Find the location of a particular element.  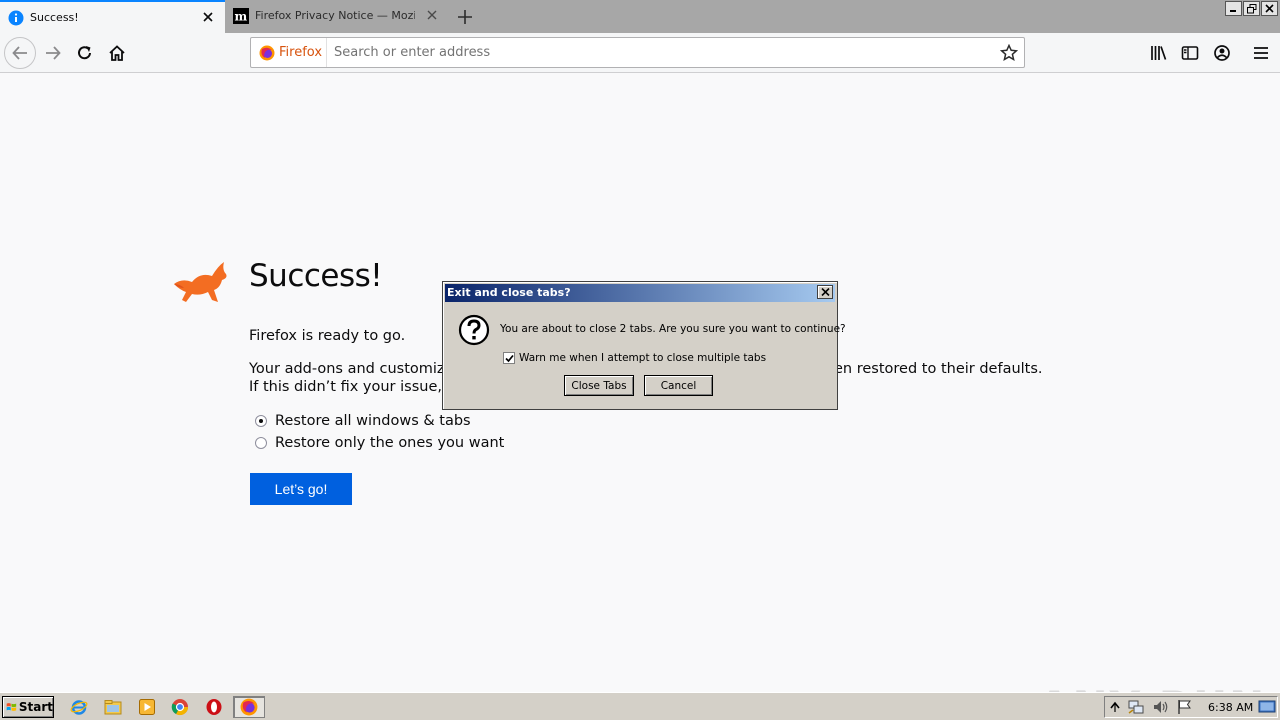

restore-some-option: Restore only the ones you want is located at coordinates (379, 443).